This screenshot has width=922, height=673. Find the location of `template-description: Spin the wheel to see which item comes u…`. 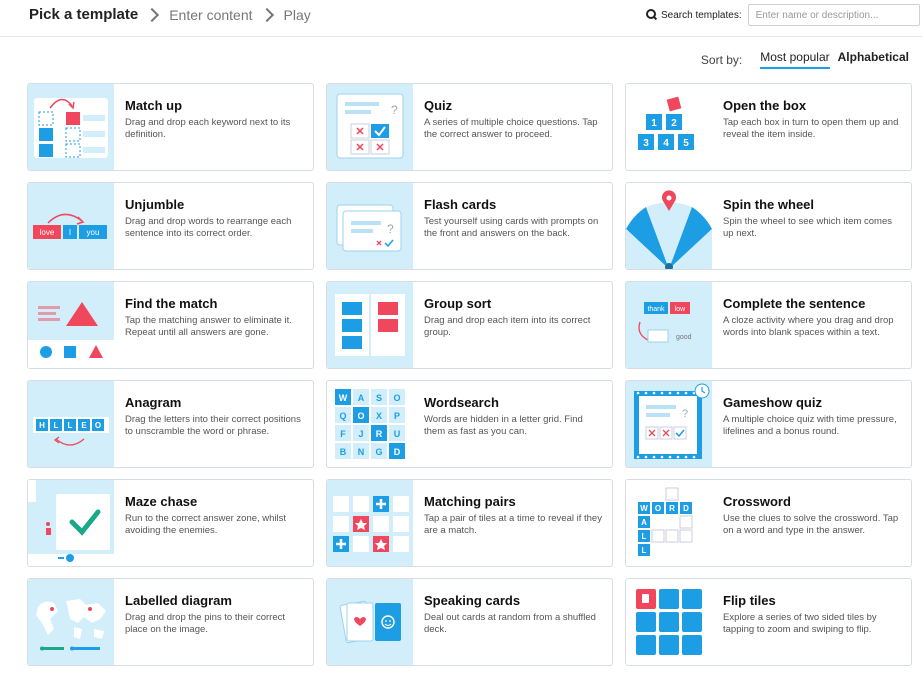

template-description: Spin the wheel to see which item comes u… is located at coordinates (807, 227).